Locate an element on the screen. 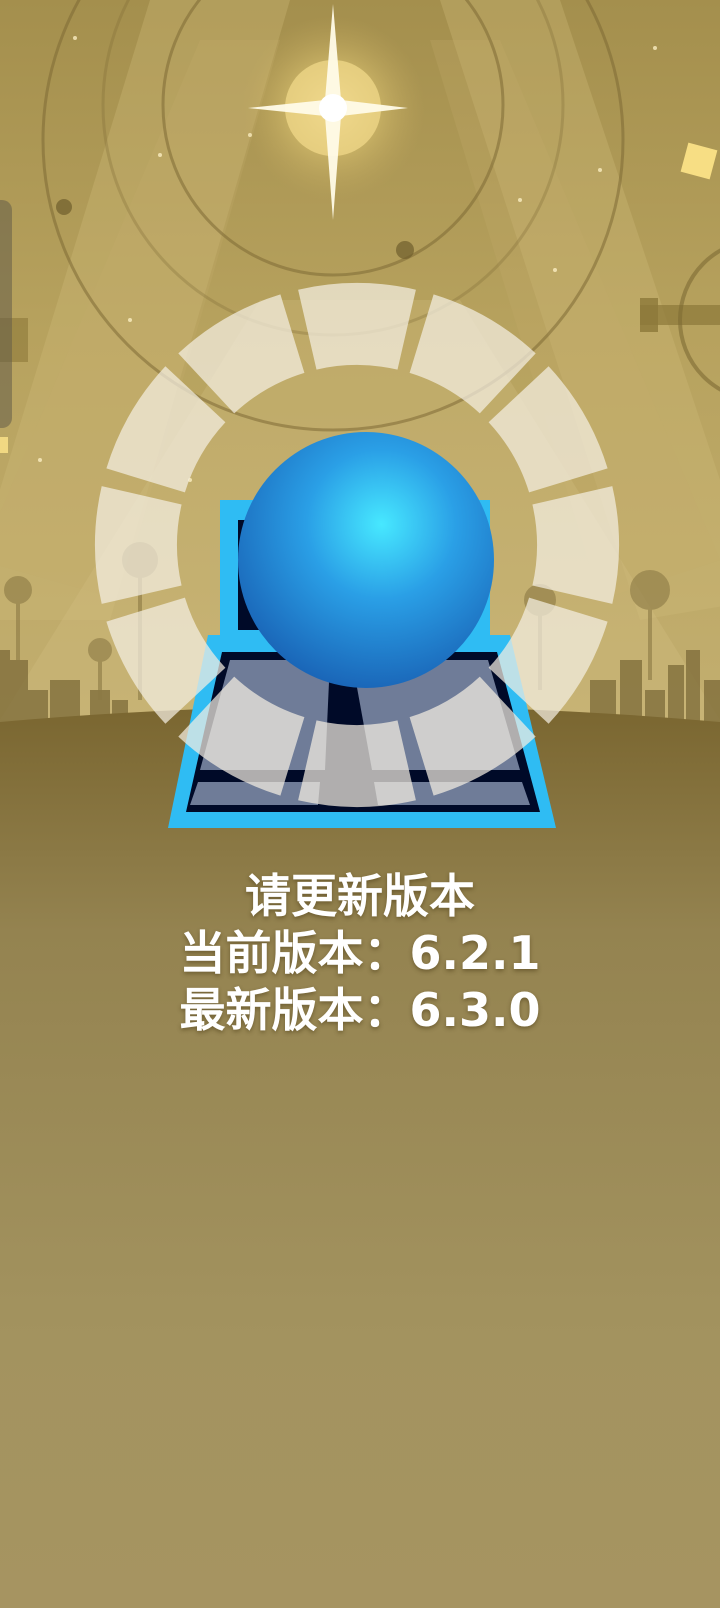  side-drawer-handle is located at coordinates (6, 314).